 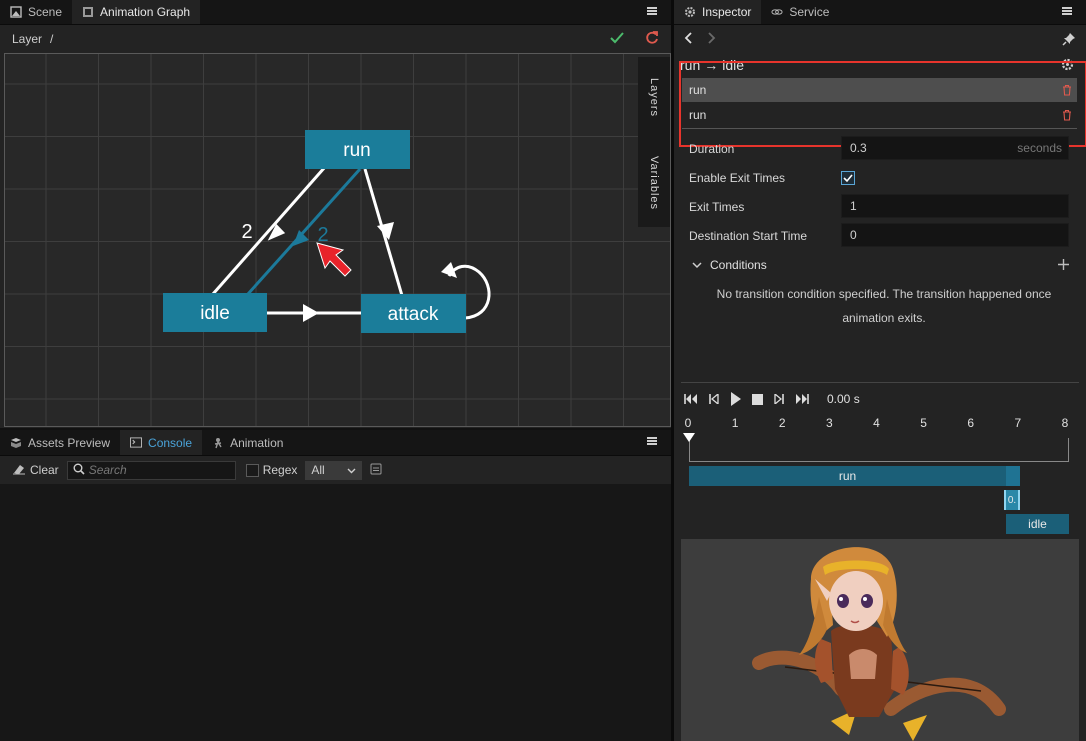 I want to click on animation-preview-viewport, so click(x=880, y=640).